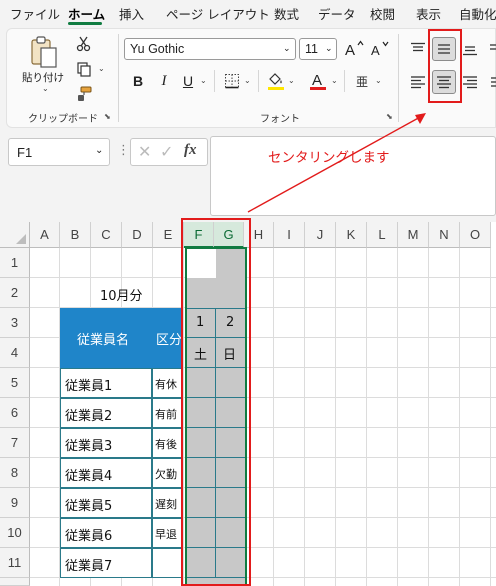 Image resolution: width=496 pixels, height=586 pixels. What do you see at coordinates (15, 443) in the screenshot?
I see `row-header: 7` at bounding box center [15, 443].